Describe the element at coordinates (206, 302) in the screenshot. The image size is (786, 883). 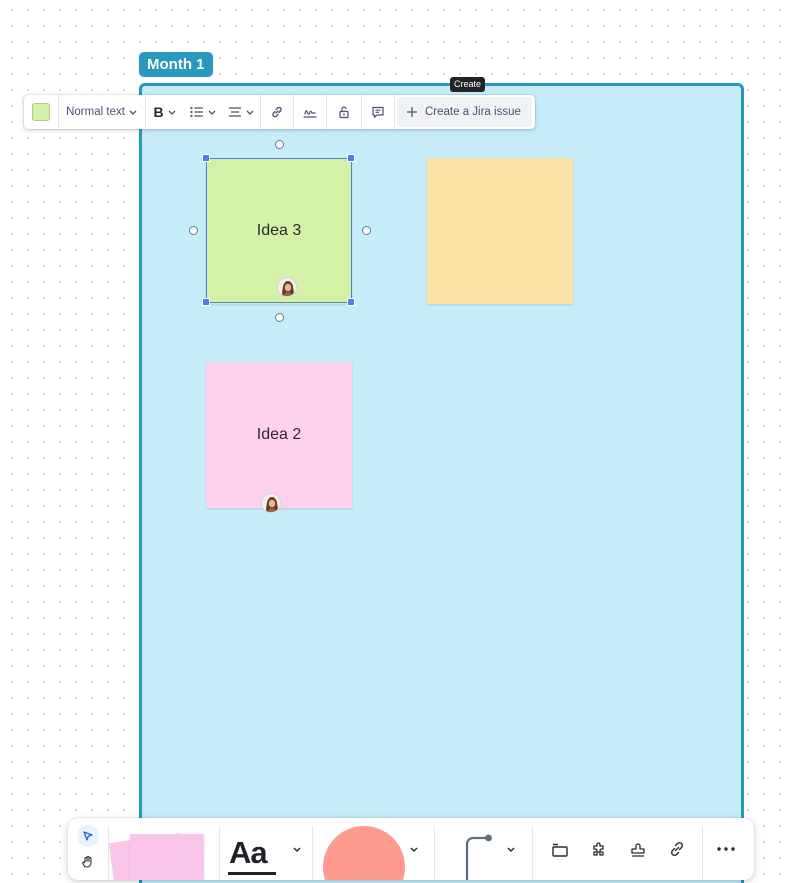
I see `resize-handle-bottom-left` at that location.